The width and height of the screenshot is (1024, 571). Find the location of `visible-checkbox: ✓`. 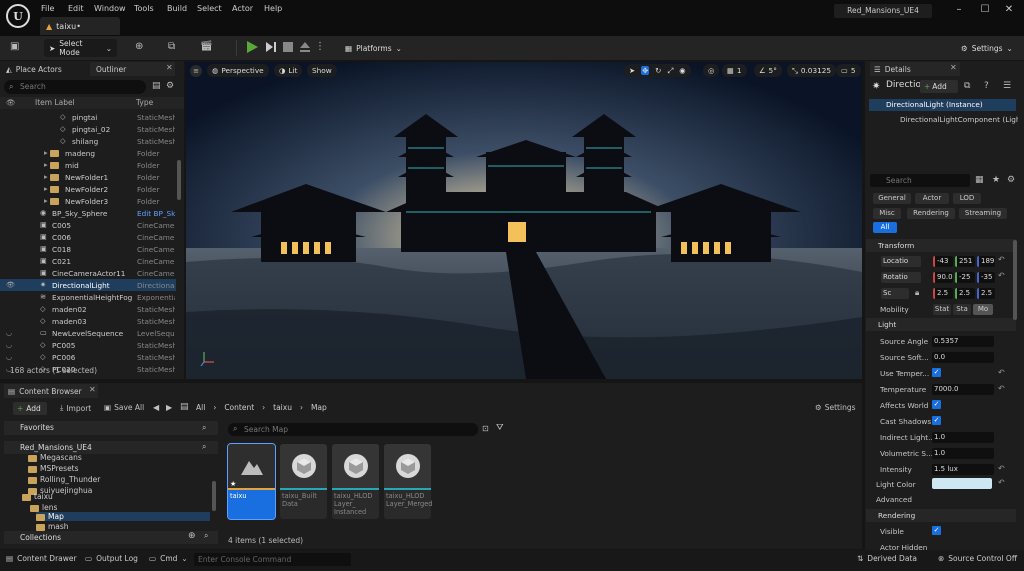

visible-checkbox: ✓ is located at coordinates (936, 530).